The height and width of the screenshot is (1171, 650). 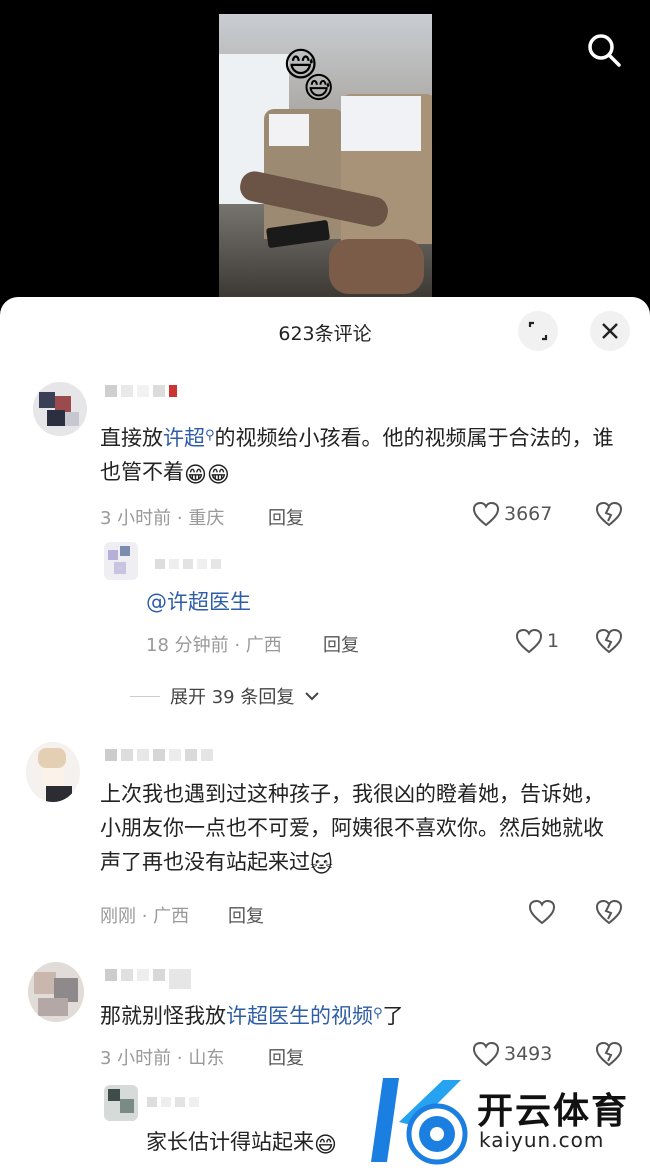 I want to click on search-link: 许超医生的视频, so click(x=299, y=1016).